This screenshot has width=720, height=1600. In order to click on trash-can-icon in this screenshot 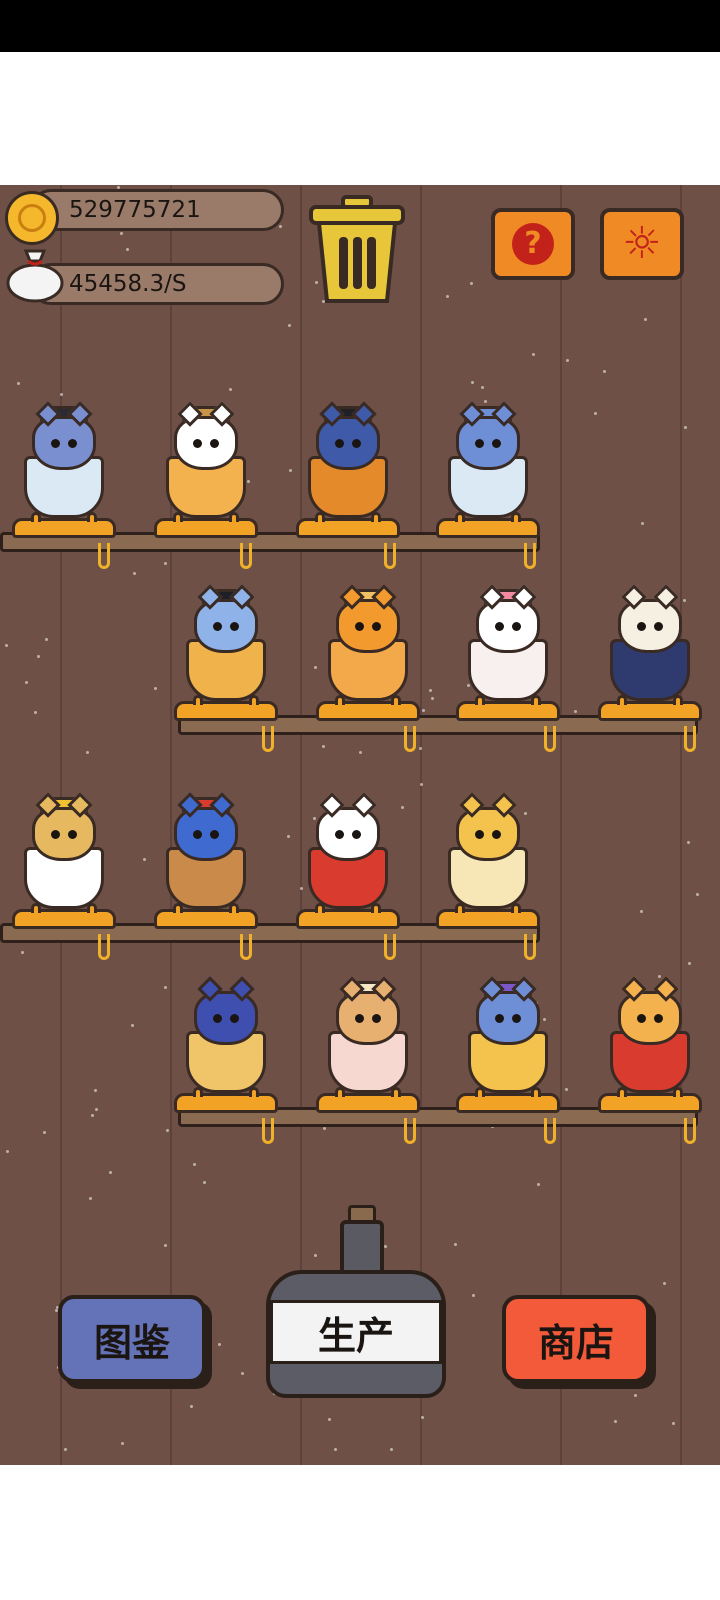, I will do `click(357, 249)`.